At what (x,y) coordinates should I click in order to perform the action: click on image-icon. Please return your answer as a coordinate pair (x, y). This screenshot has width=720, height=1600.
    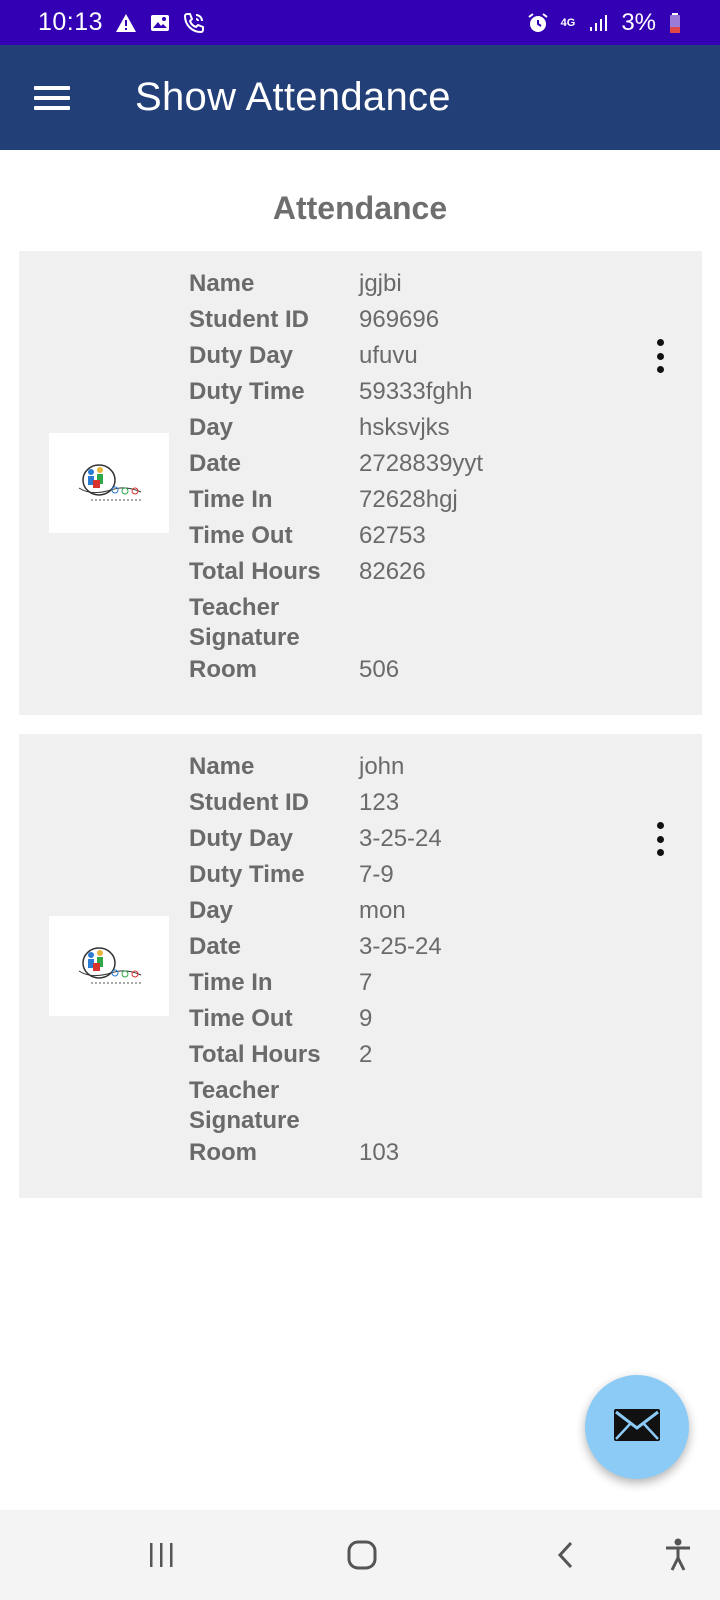
    Looking at the image, I should click on (160, 23).